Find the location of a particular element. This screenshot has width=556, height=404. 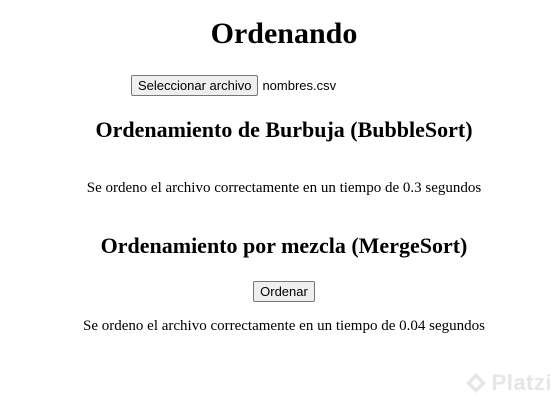

platzi-watermark: Platzi is located at coordinates (508, 383).